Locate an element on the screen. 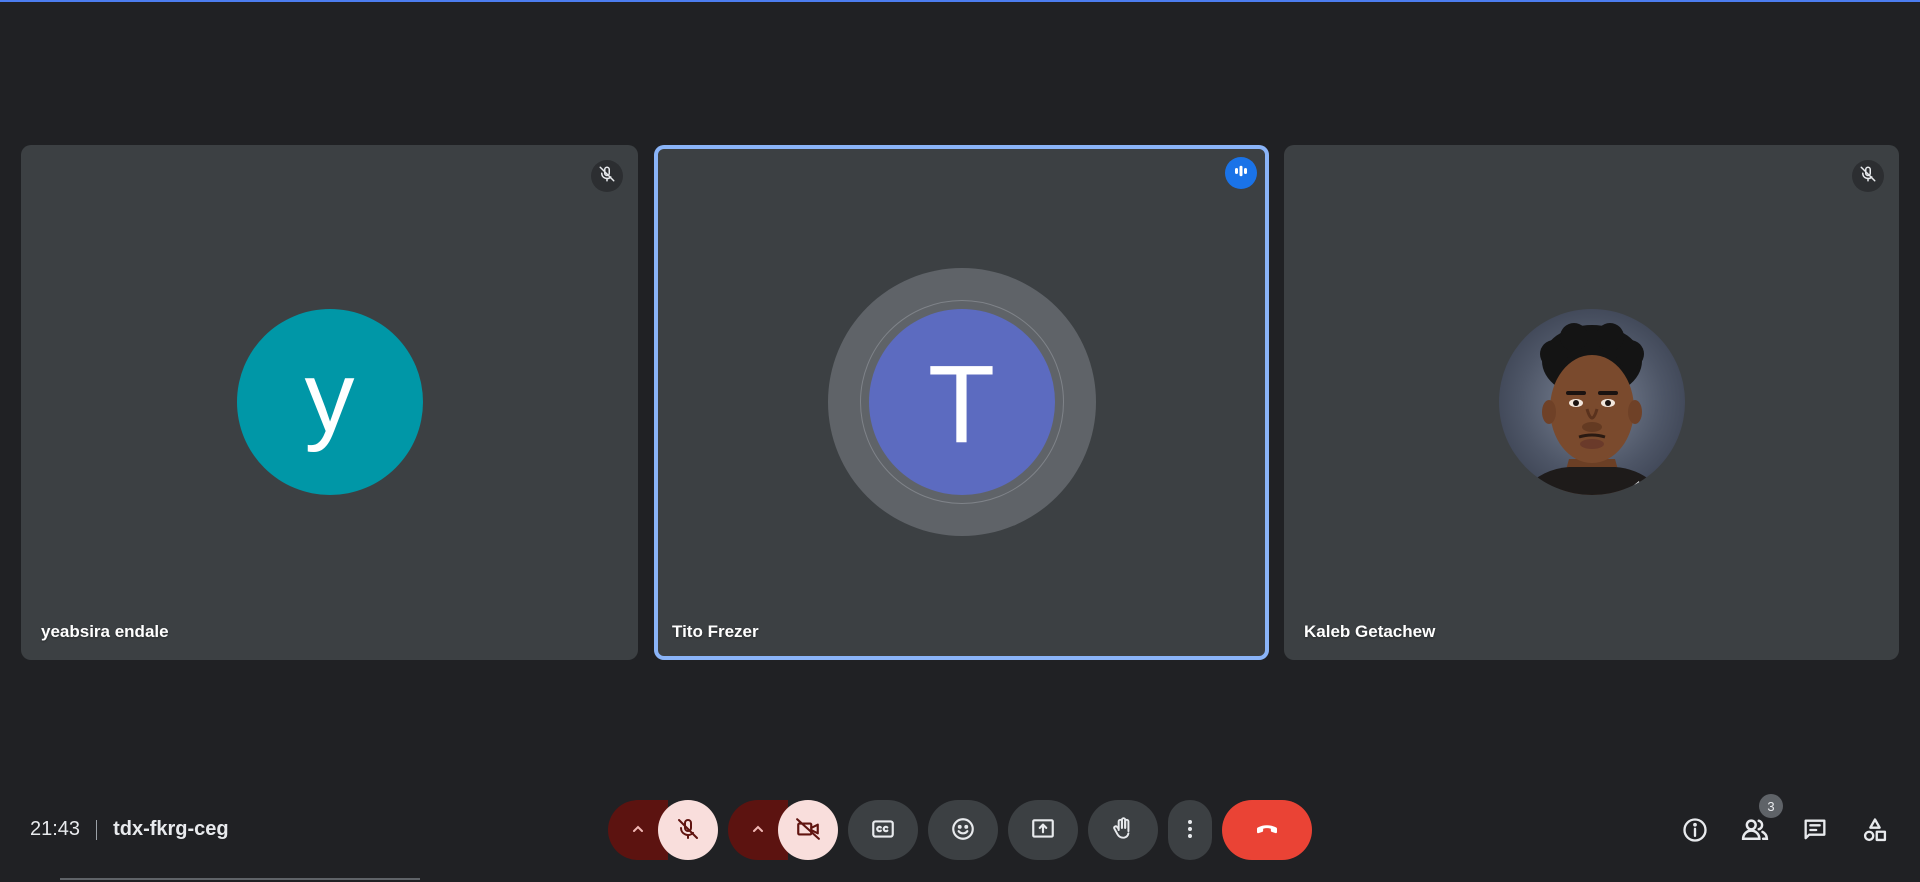 The image size is (1920, 882). avatar: T is located at coordinates (961, 402).